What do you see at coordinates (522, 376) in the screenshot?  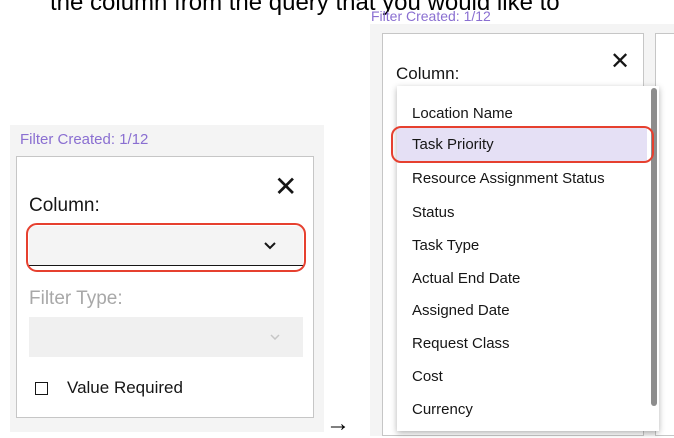 I see `menu-item-cost: Cost` at bounding box center [522, 376].